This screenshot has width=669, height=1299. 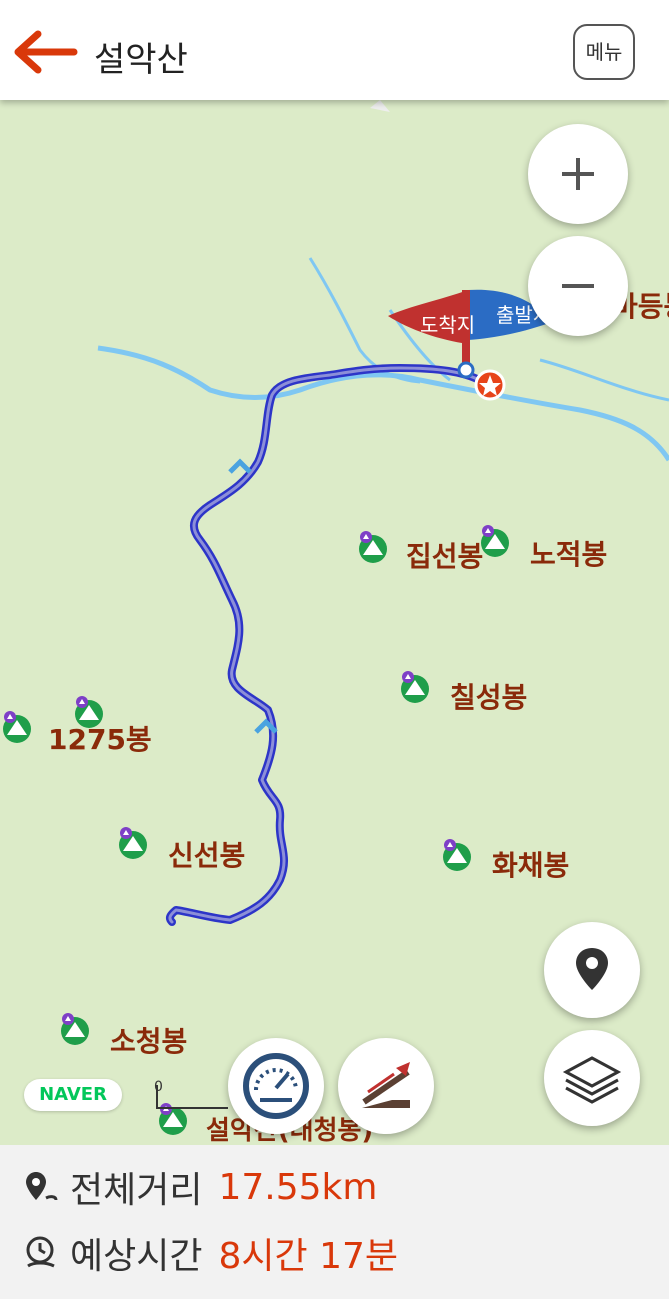 I want to click on speed-button, so click(x=276, y=1086).